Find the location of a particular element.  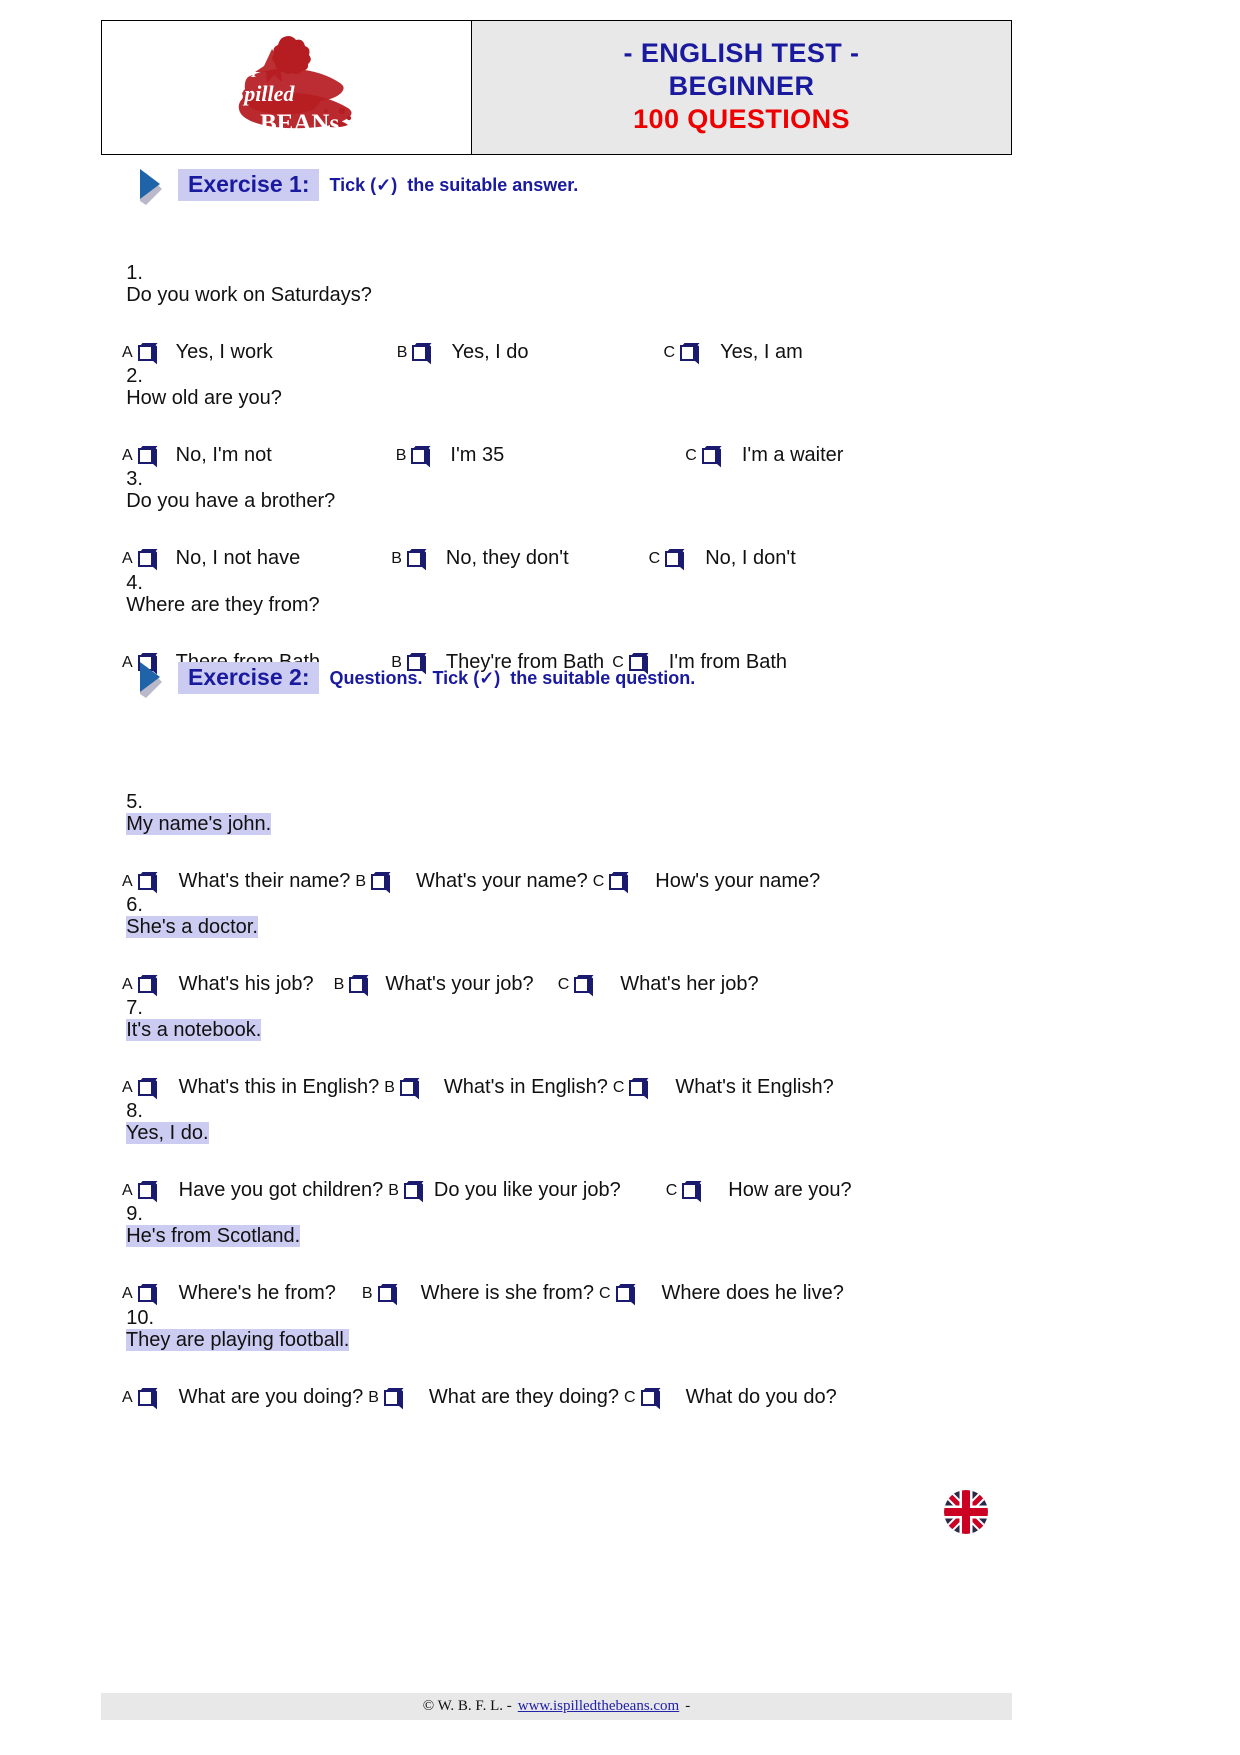

option-text: What are they doing? is located at coordinates (524, 1397).